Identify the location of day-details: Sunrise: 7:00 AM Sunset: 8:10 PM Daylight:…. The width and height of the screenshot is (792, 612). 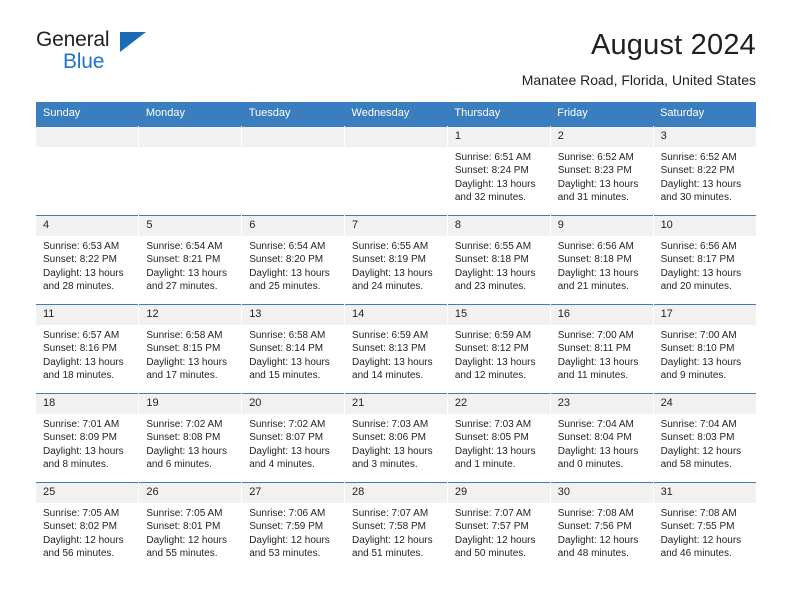
(705, 354).